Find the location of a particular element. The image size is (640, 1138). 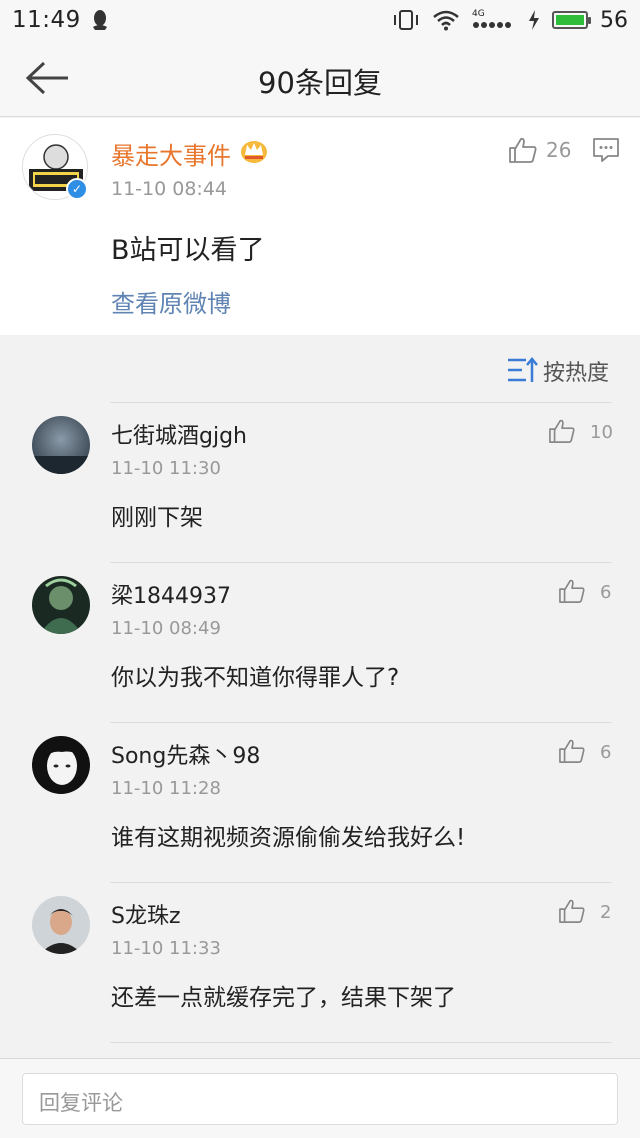

commenter-name: S龙珠z is located at coordinates (146, 914).